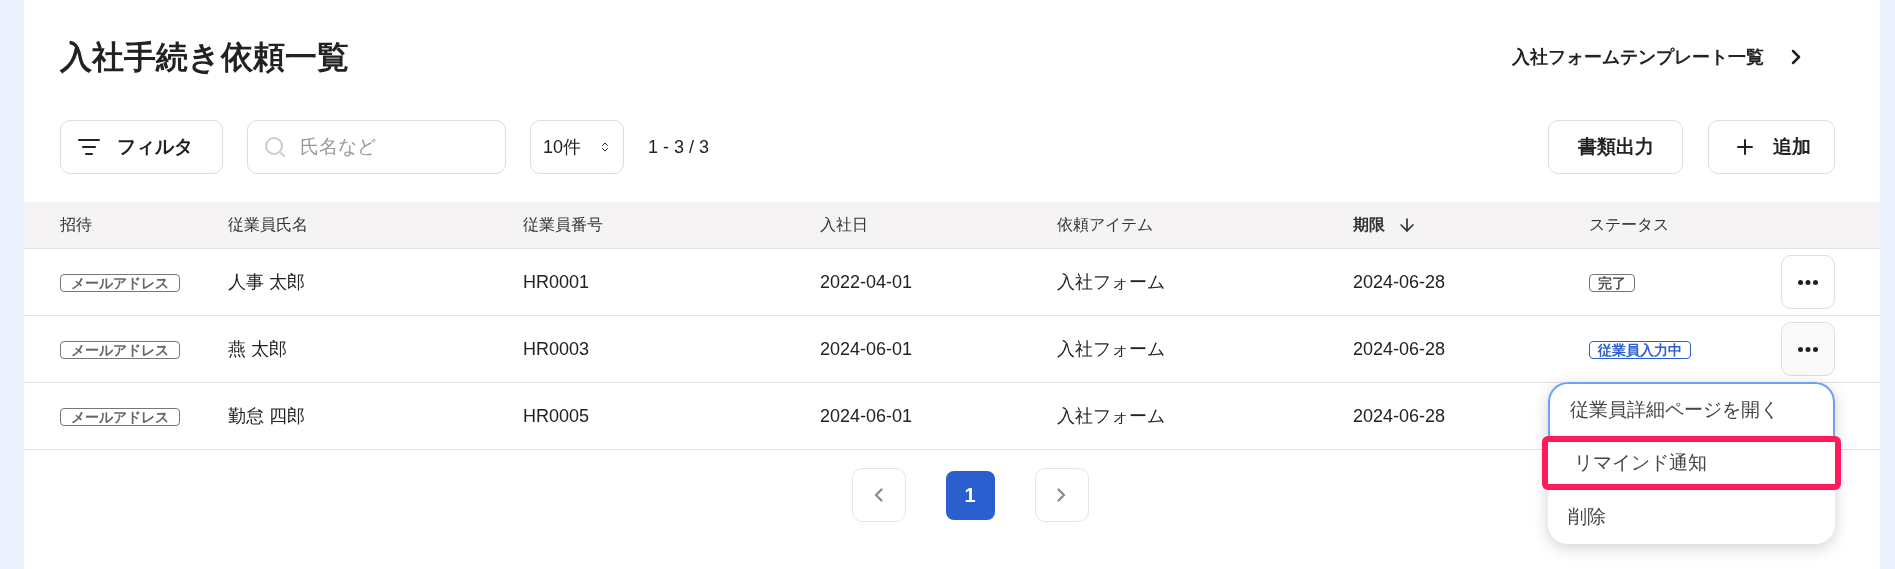 The width and height of the screenshot is (1895, 569). I want to click on column-header: 従業員番号, so click(563, 225).